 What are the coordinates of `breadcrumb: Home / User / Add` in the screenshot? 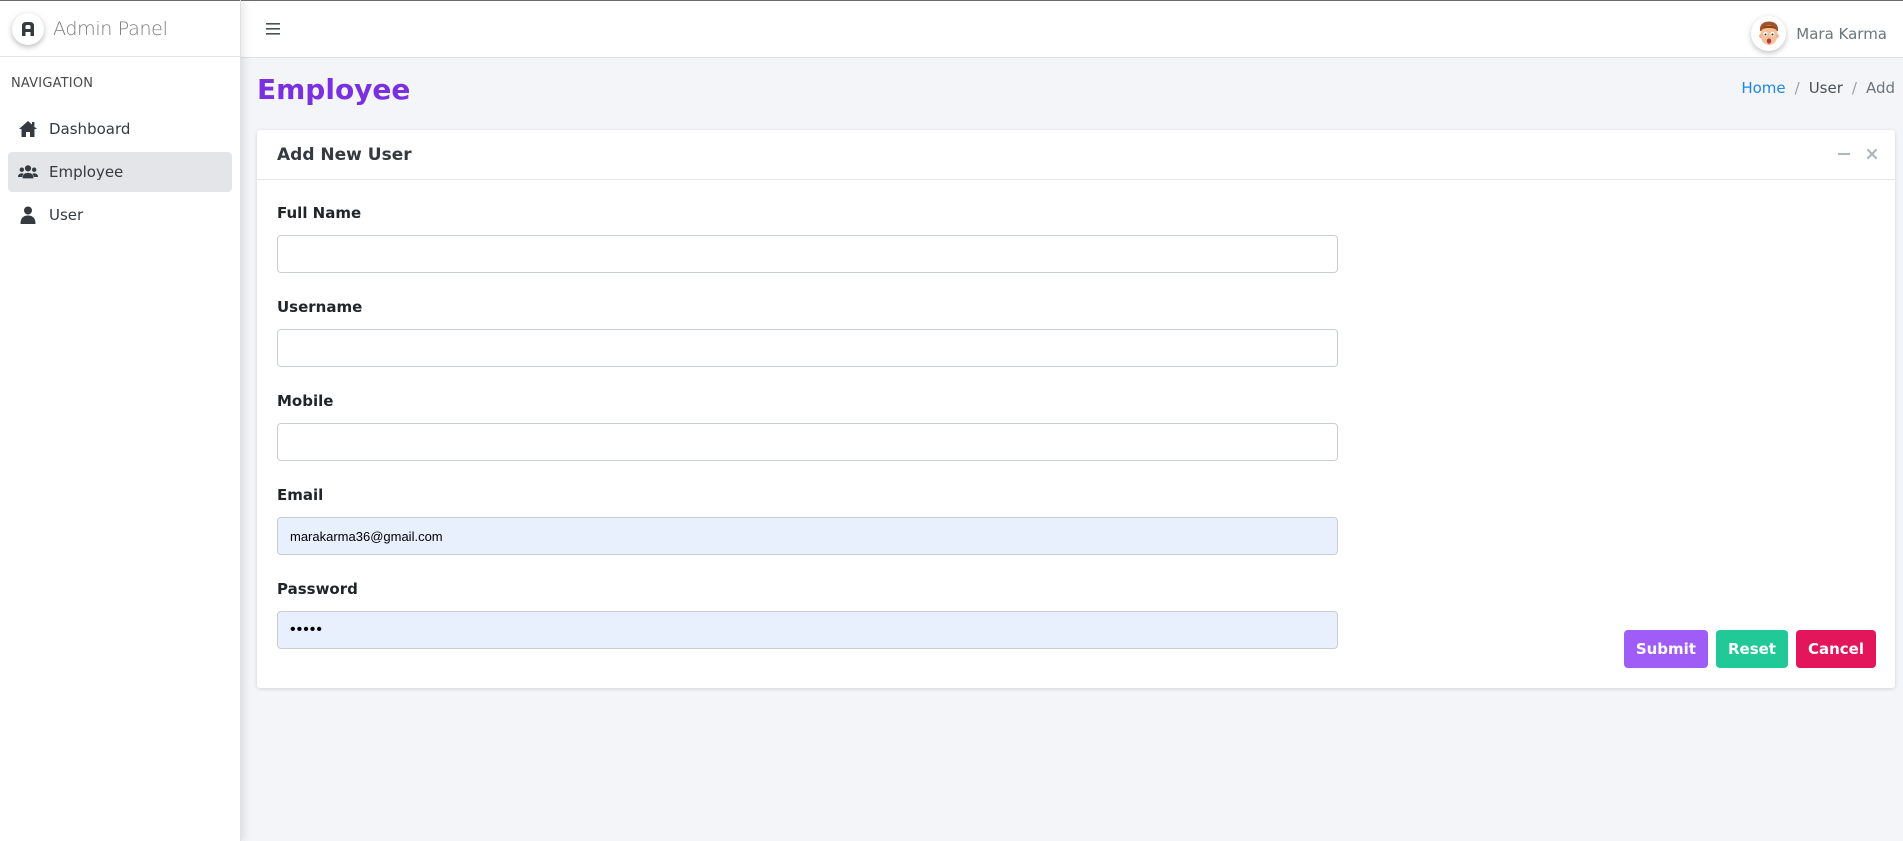 It's located at (1818, 88).